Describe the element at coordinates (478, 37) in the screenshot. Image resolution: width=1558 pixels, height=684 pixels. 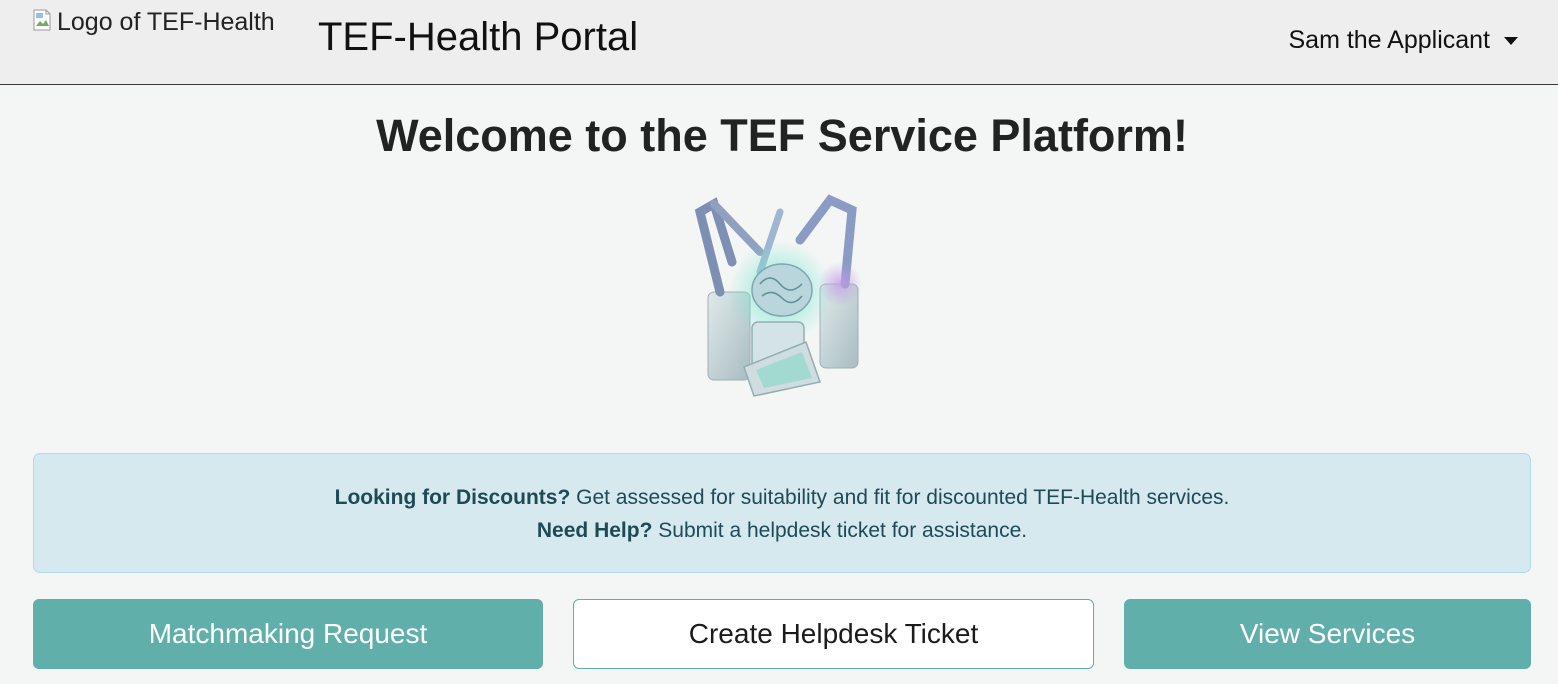
I see `portal-title: TEF-Health Portal` at that location.